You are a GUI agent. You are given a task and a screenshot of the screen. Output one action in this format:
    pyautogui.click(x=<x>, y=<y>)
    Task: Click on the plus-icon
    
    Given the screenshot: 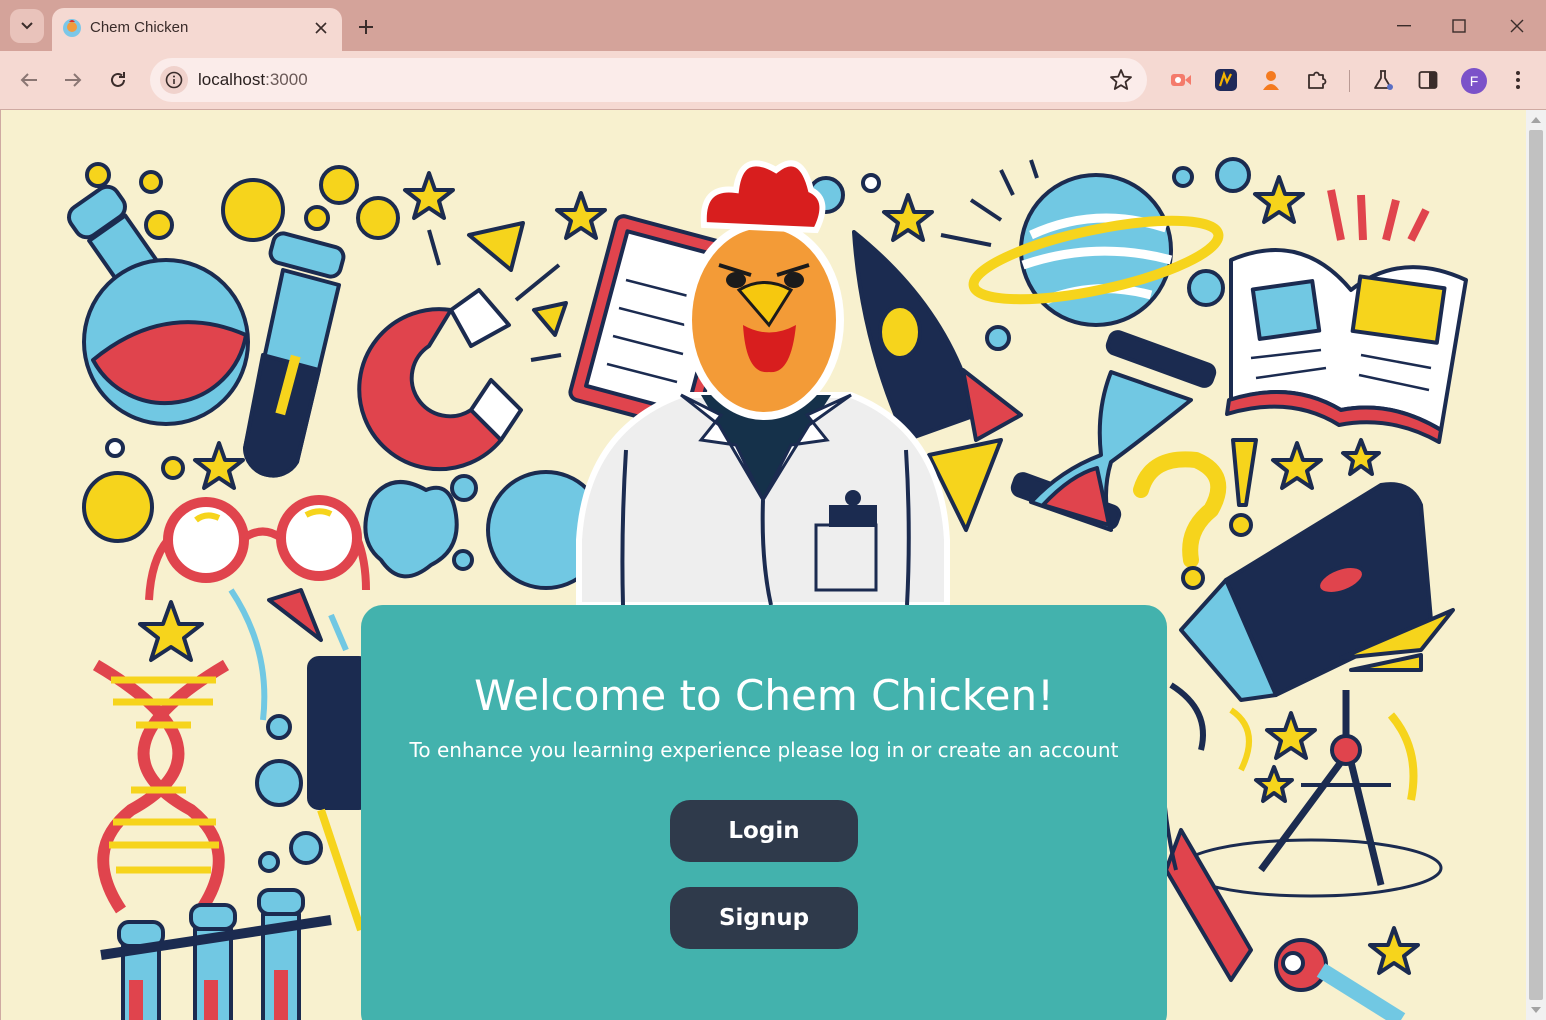 What is the action you would take?
    pyautogui.click(x=366, y=27)
    